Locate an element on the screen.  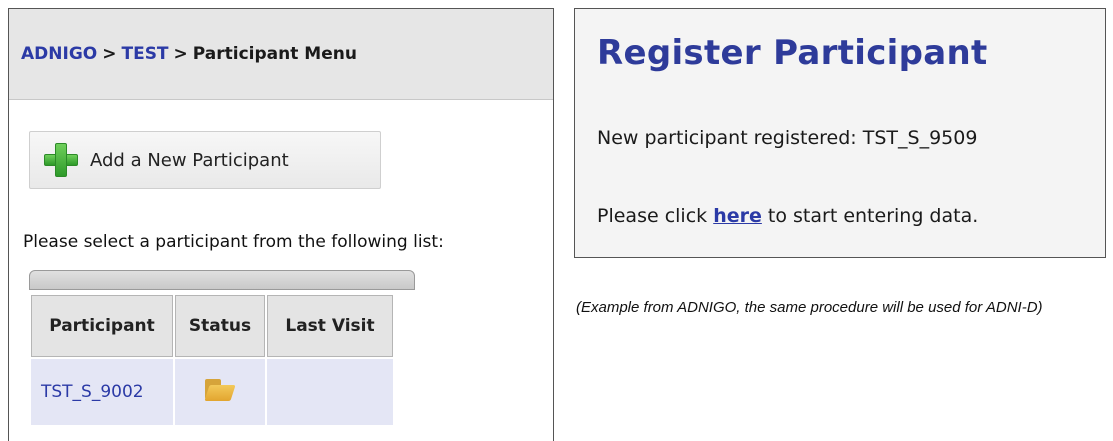
table-toolbar is located at coordinates (222, 280).